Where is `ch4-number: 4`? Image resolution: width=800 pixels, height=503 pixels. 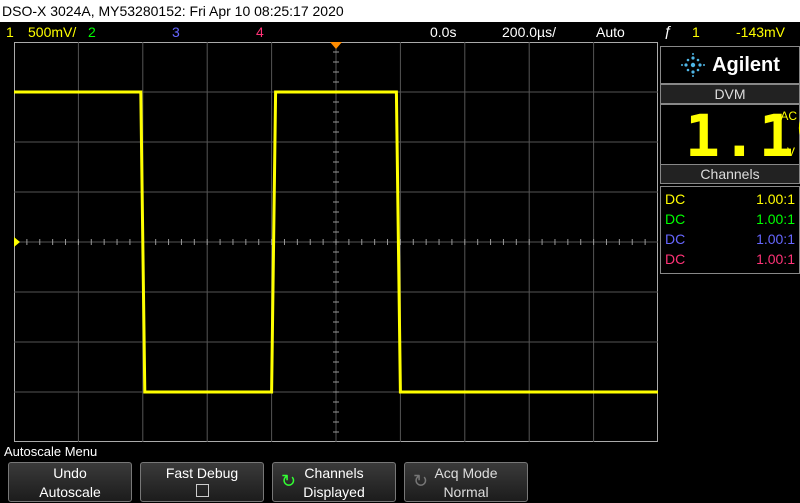 ch4-number: 4 is located at coordinates (260, 32).